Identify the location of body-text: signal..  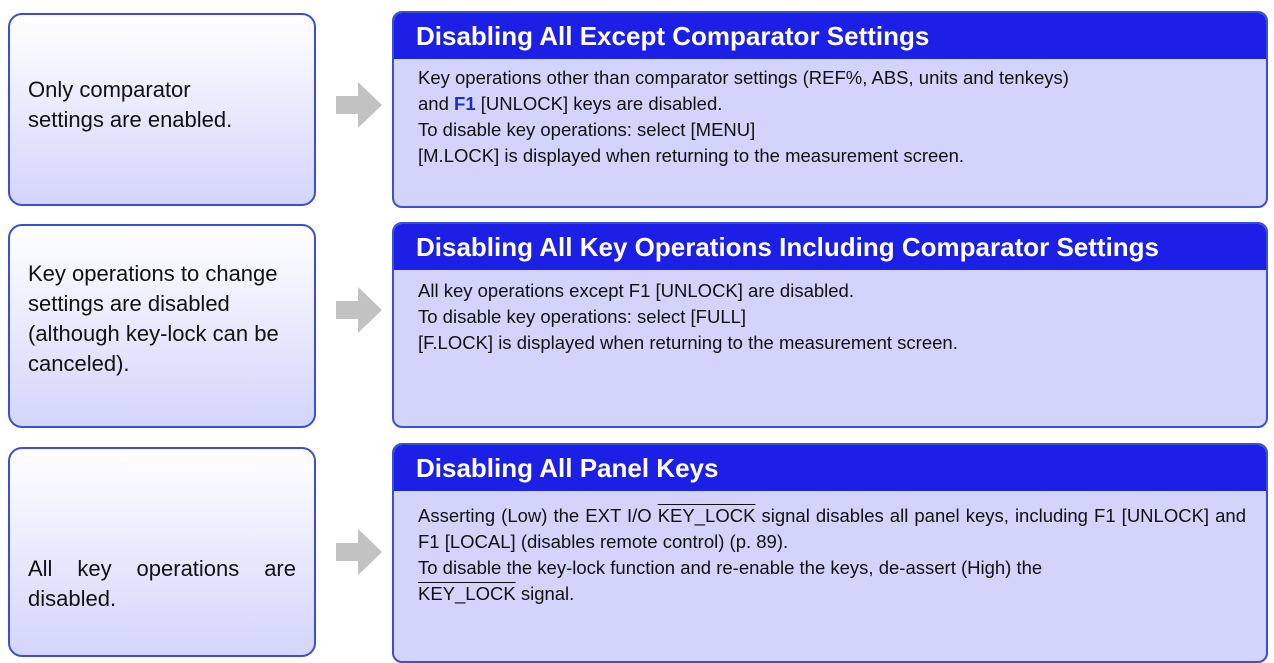
(545, 593).